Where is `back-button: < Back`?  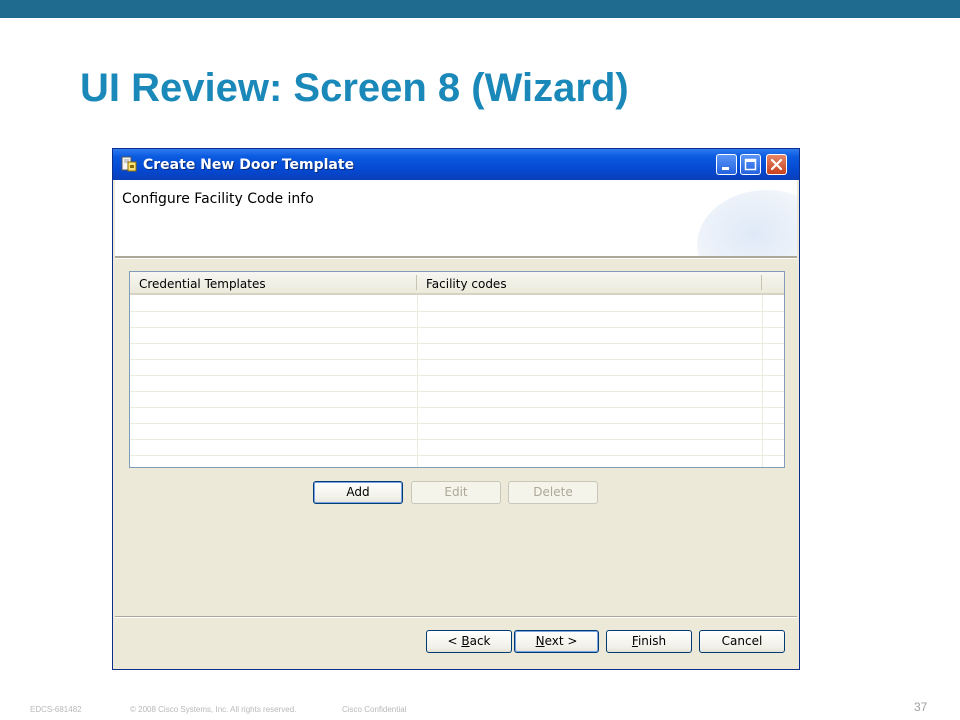
back-button: < Back is located at coordinates (469, 641).